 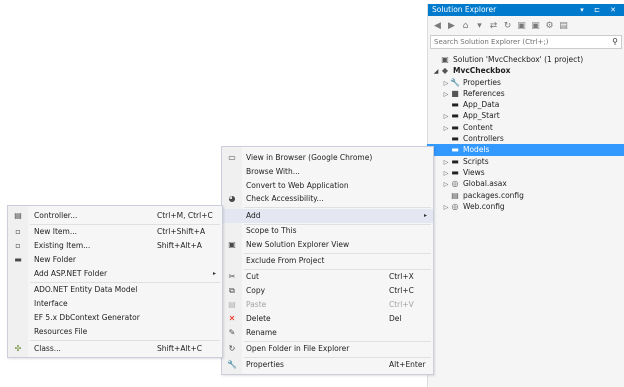 What do you see at coordinates (298, 244) in the screenshot?
I see `menu-item-label: New Solution Explorer View` at bounding box center [298, 244].